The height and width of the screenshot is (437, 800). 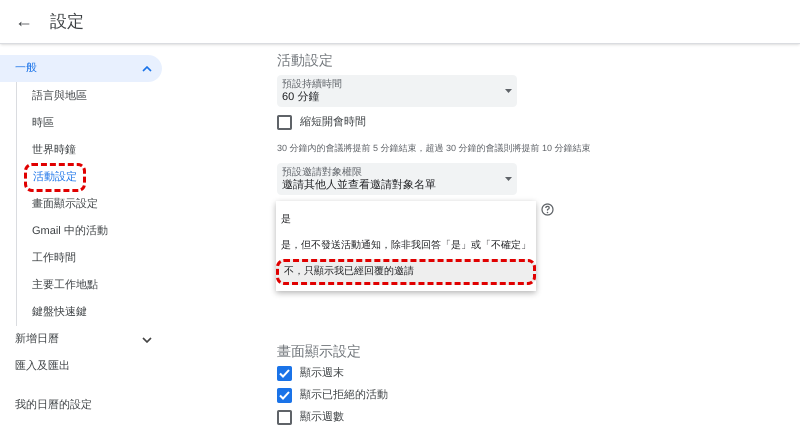 I want to click on chevron-down-icon, so click(x=147, y=339).